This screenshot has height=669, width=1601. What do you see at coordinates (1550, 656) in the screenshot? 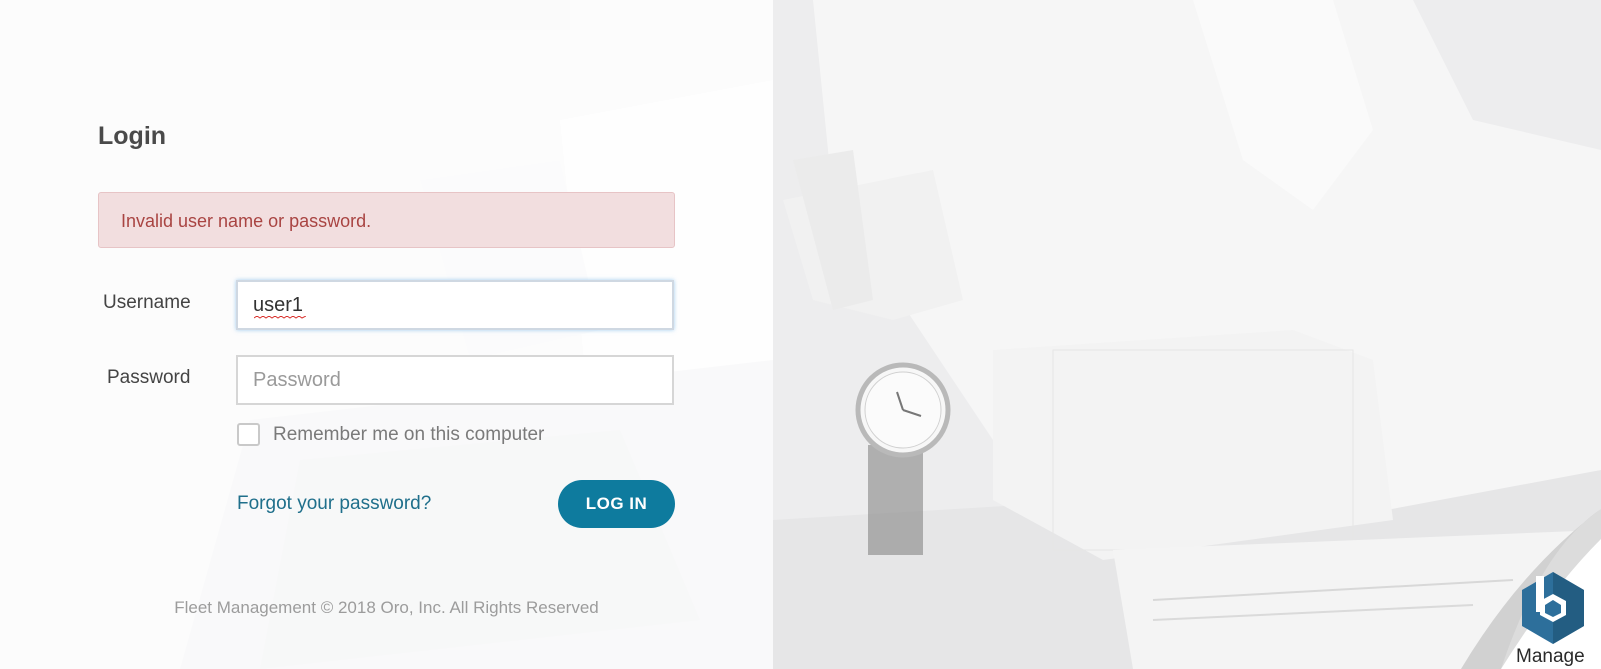
I see `brand-label: Manage` at bounding box center [1550, 656].